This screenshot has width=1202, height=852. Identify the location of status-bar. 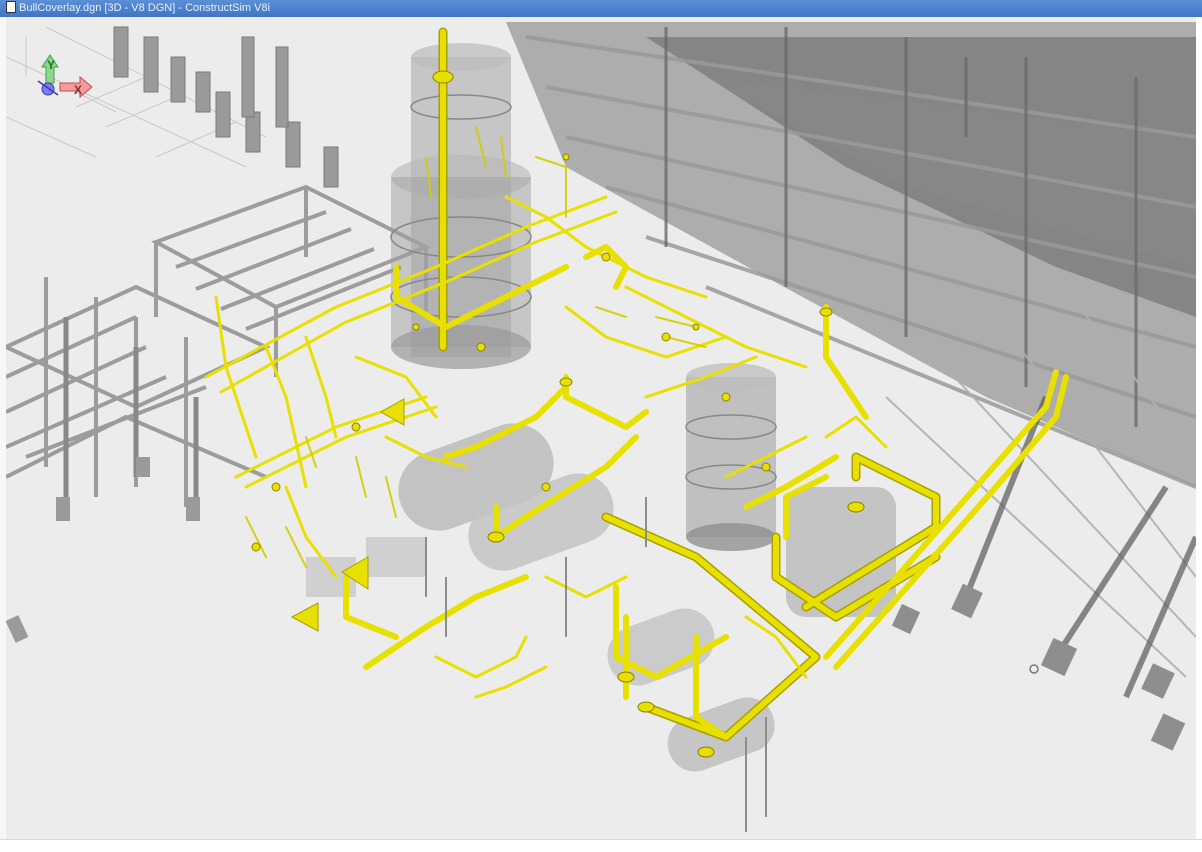
(601, 845).